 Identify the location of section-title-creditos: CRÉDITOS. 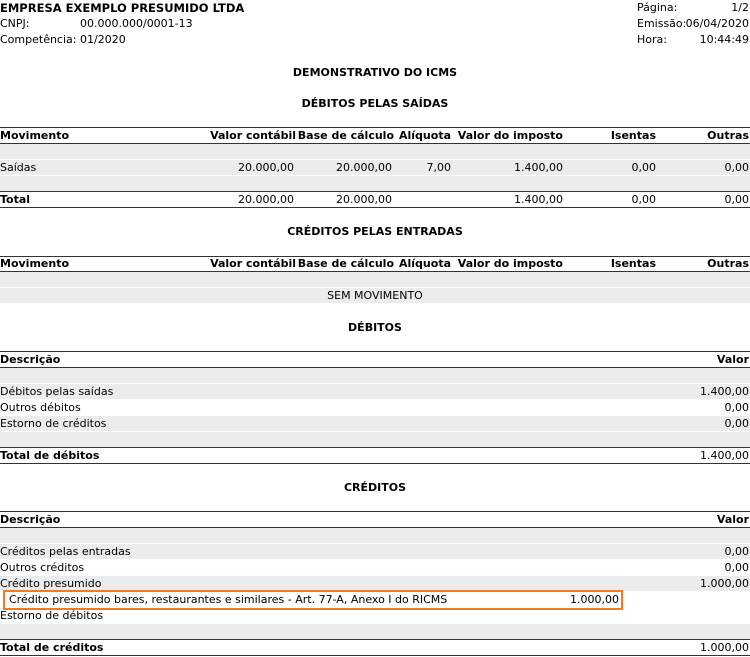
(375, 487).